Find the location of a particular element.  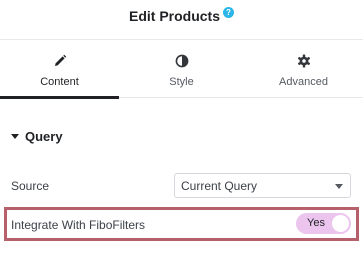

half-circle-icon is located at coordinates (181, 61).